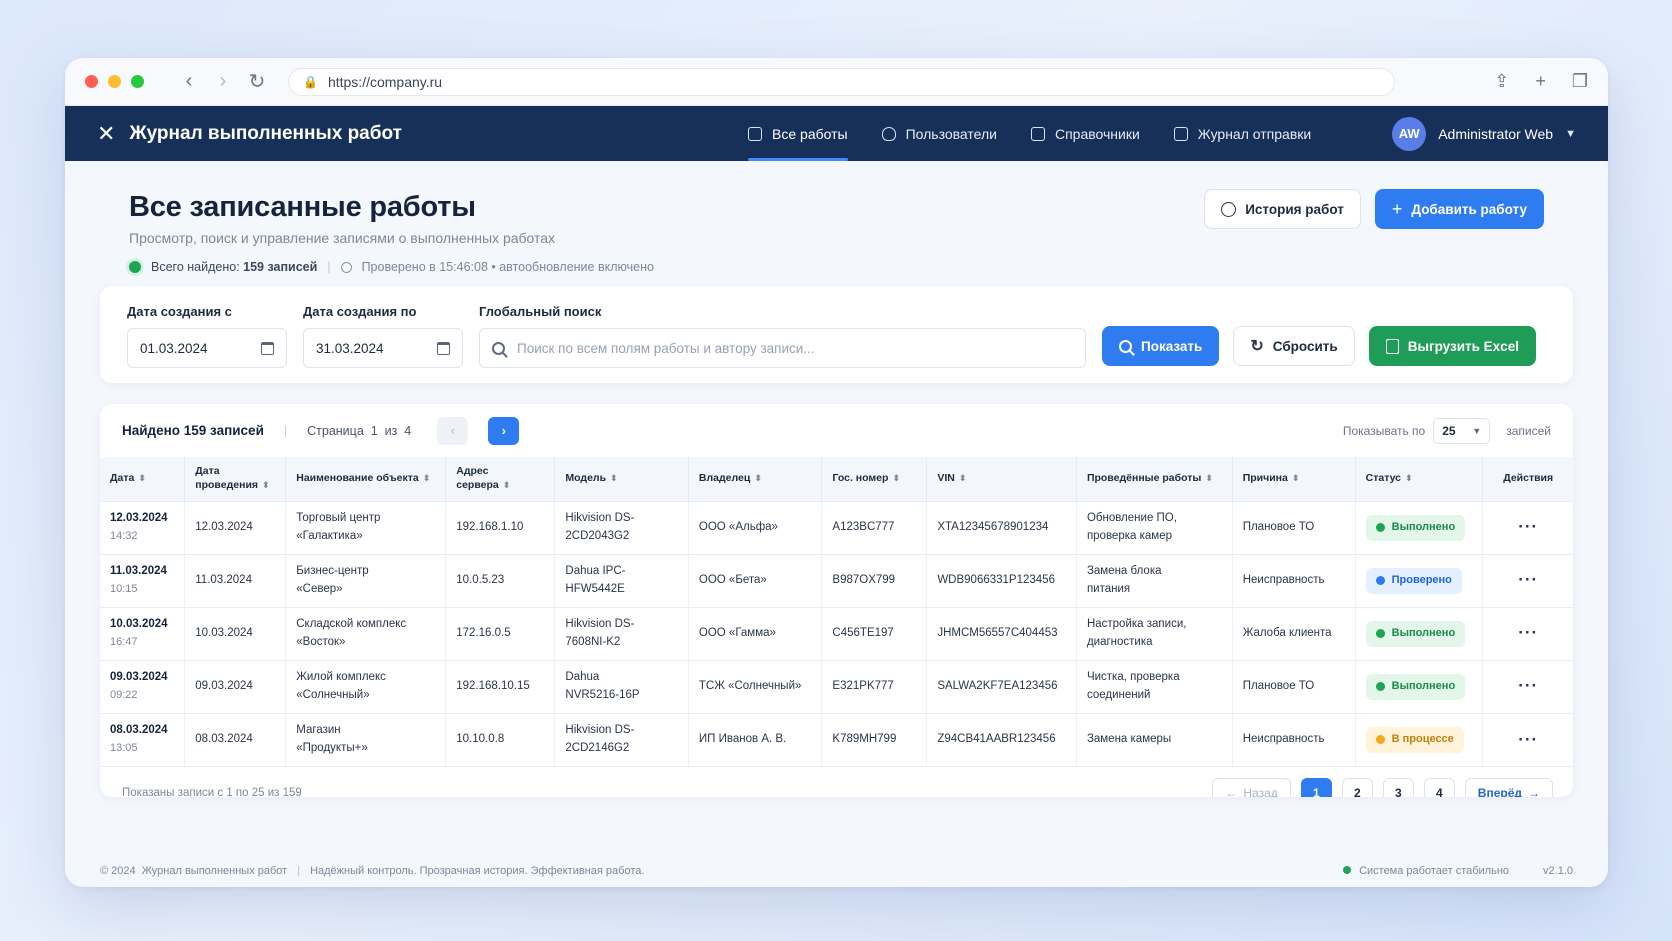  Describe the element at coordinates (139, 623) in the screenshot. I see `record-date: 10.03.2024` at that location.